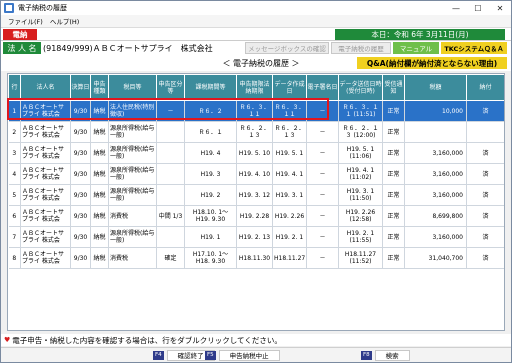  I want to click on cell-tax: 法人住民税(特別徴収), so click(132, 111).